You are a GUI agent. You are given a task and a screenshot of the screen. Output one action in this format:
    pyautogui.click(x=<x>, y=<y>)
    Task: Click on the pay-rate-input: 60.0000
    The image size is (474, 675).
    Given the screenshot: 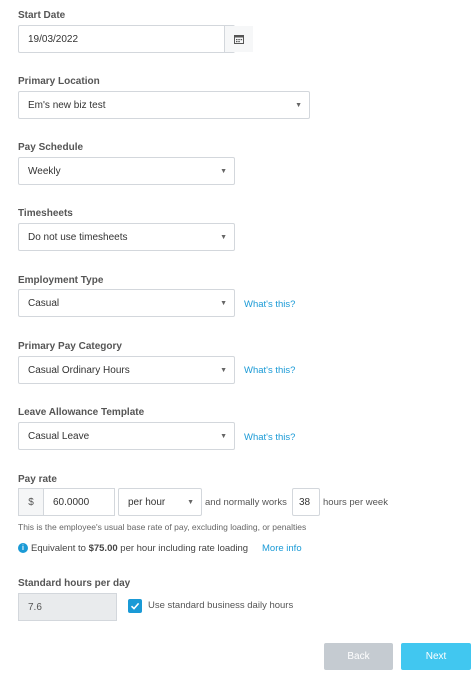 What is the action you would take?
    pyautogui.click(x=79, y=502)
    